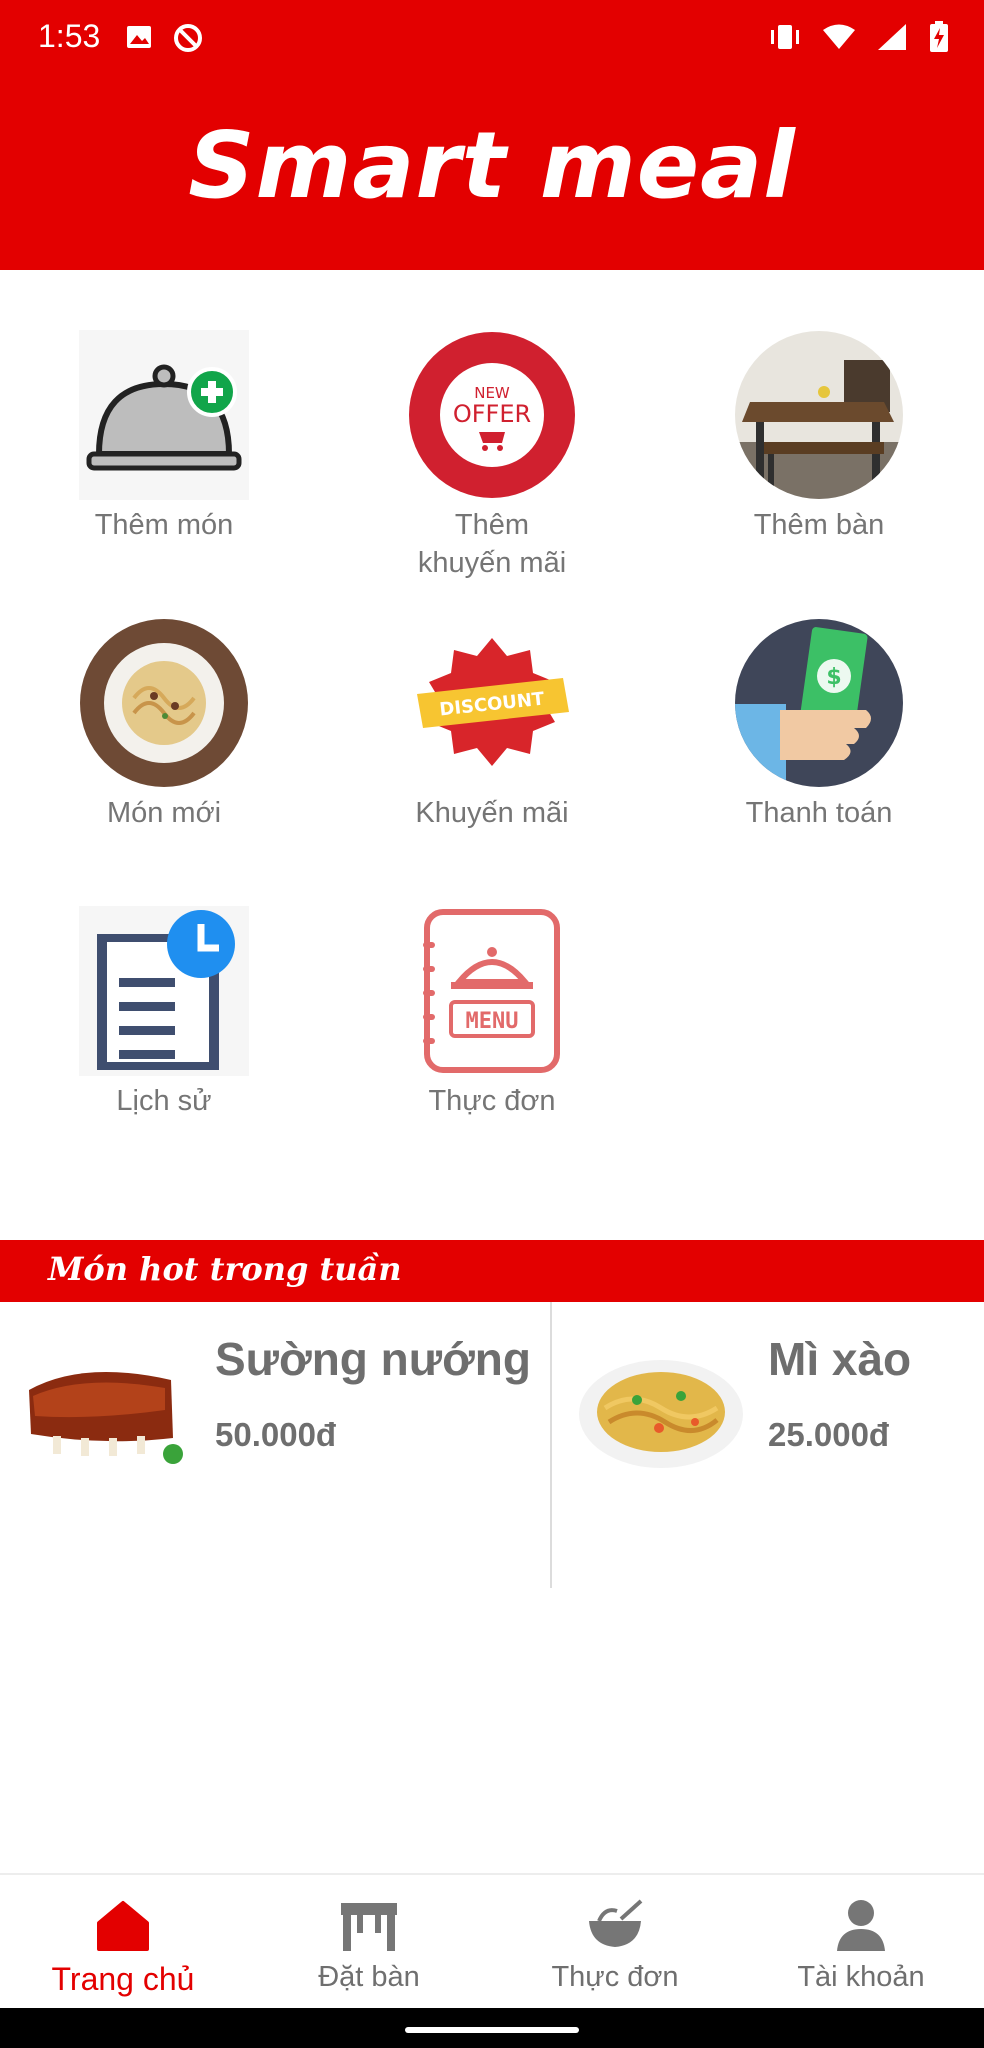 The height and width of the screenshot is (2048, 984). I want to click on new-offer-icon: NEW OFFER, so click(492, 415).